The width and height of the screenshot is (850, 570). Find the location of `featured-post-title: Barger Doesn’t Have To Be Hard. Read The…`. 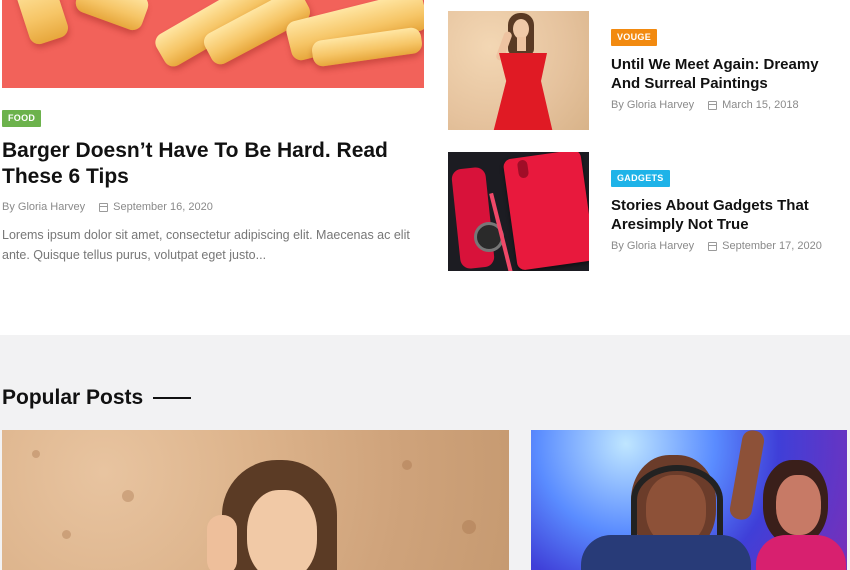

featured-post-title: Barger Doesn’t Have To Be Hard. Read The… is located at coordinates (207, 164).